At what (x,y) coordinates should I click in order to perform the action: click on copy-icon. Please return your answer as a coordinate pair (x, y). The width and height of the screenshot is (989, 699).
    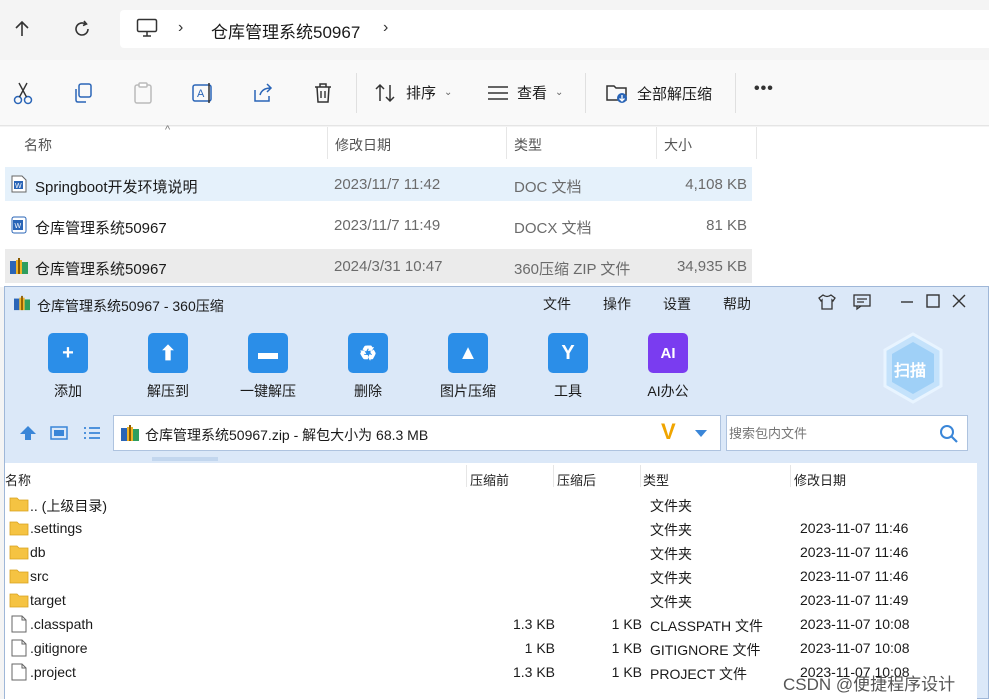
    Looking at the image, I should click on (83, 93).